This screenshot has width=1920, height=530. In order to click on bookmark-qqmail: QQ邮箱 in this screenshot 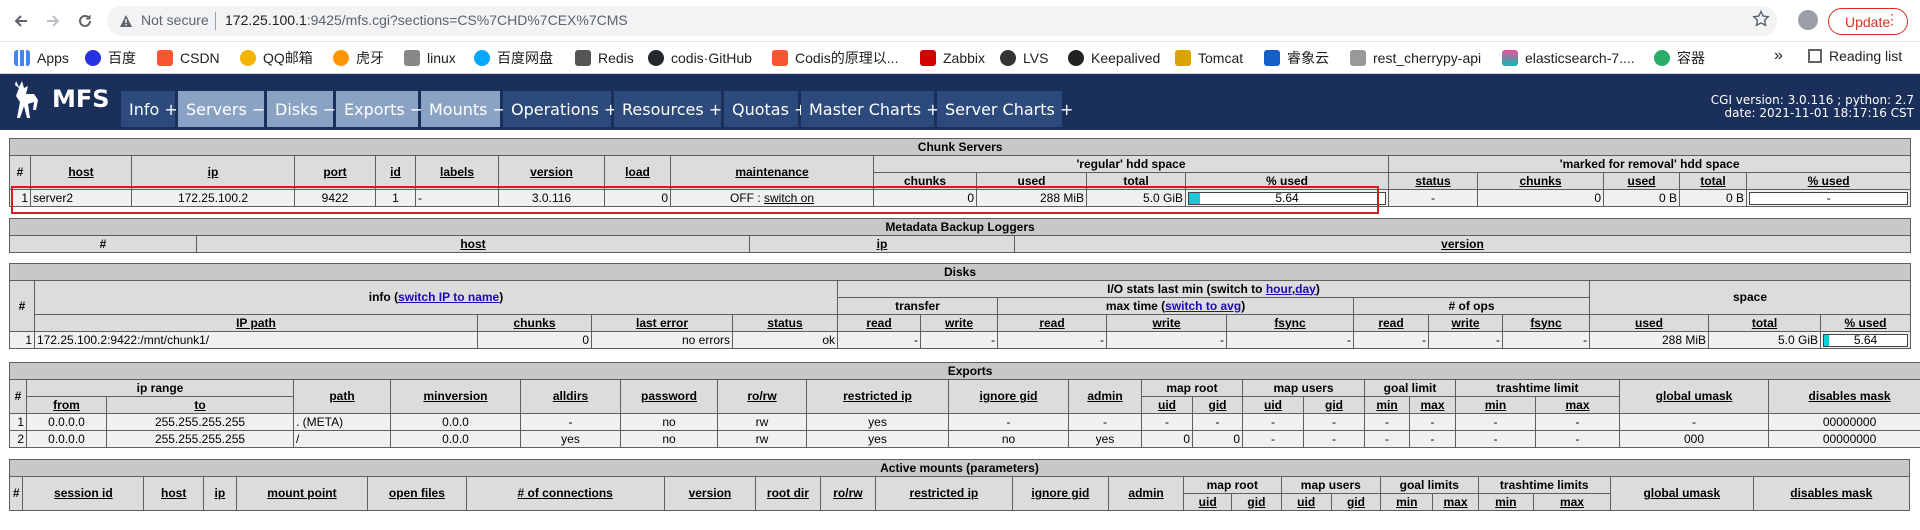, I will do `click(276, 58)`.